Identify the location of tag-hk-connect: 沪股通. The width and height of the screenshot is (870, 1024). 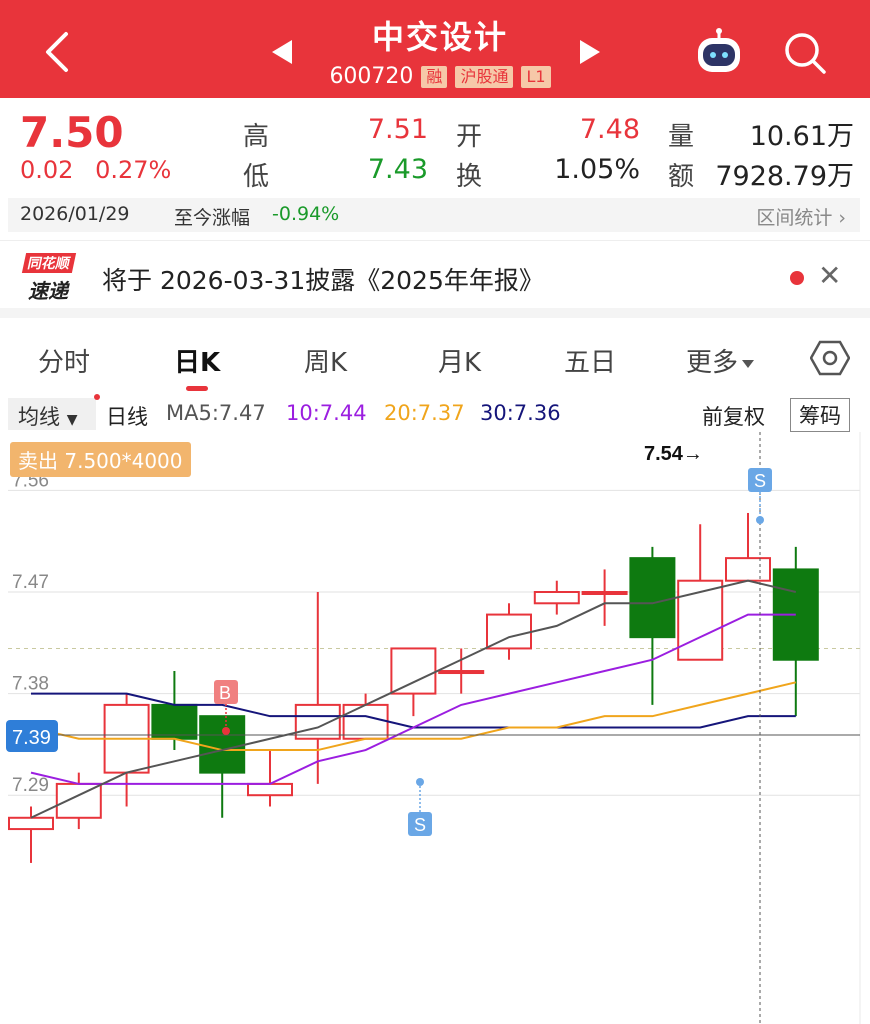
(484, 76).